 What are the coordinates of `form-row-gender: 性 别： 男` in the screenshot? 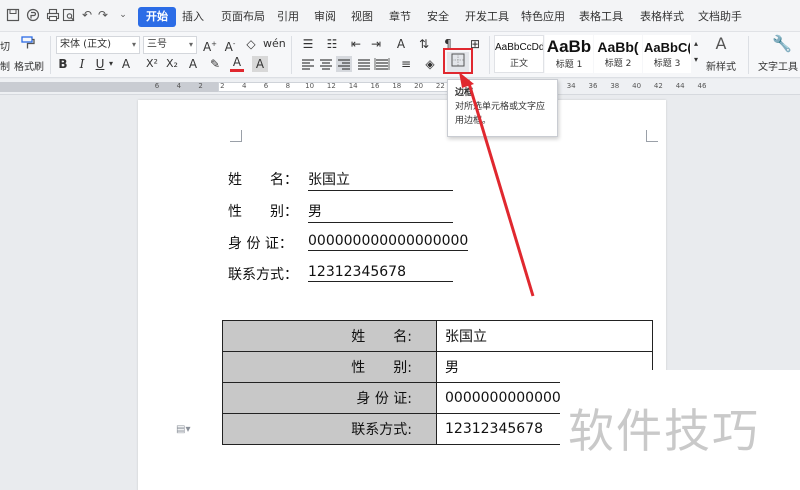 It's located at (340, 212).